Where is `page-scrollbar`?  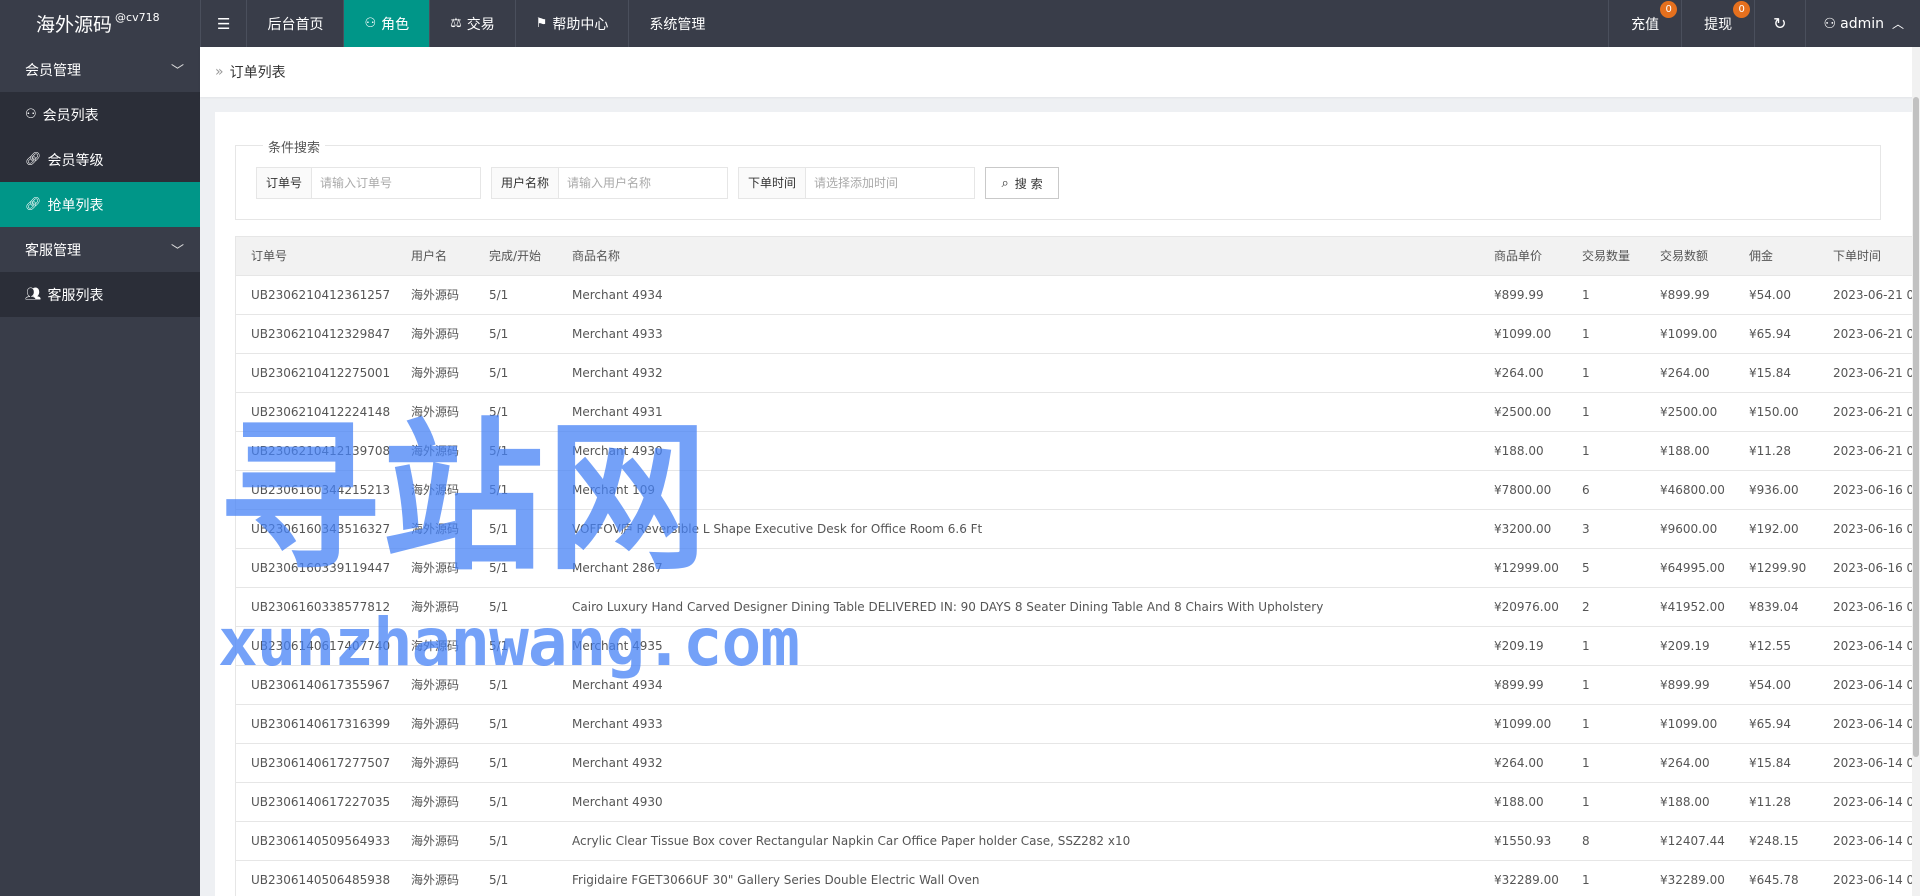 page-scrollbar is located at coordinates (1916, 471).